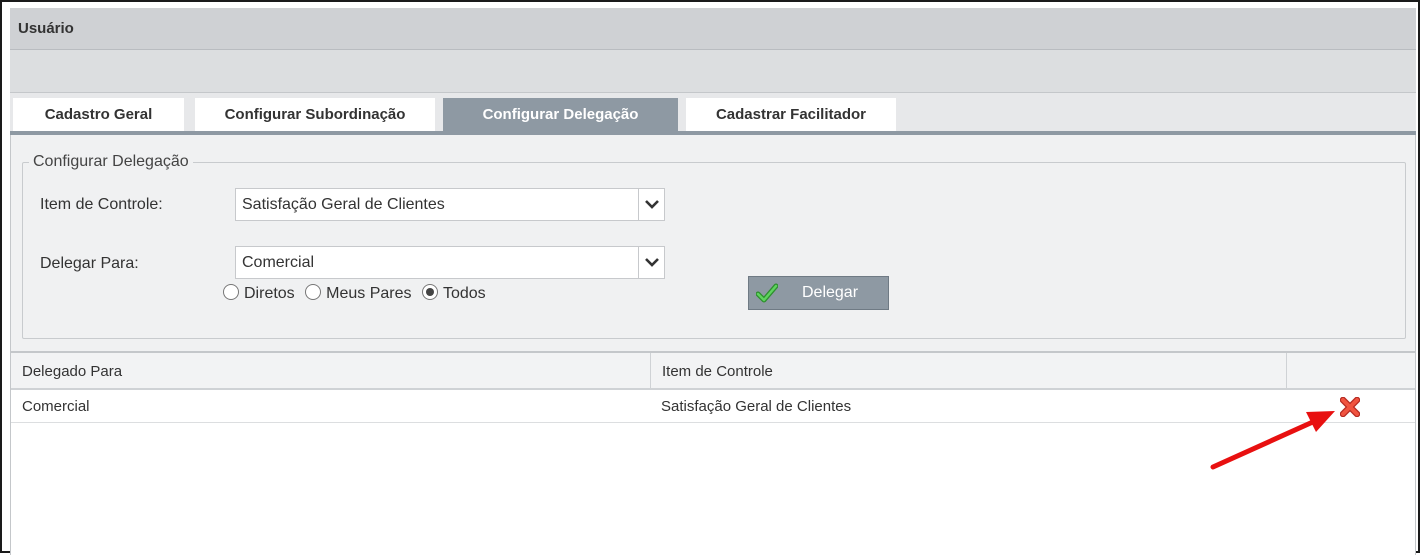 The image size is (1420, 555). What do you see at coordinates (767, 293) in the screenshot?
I see `checkmark-icon` at bounding box center [767, 293].